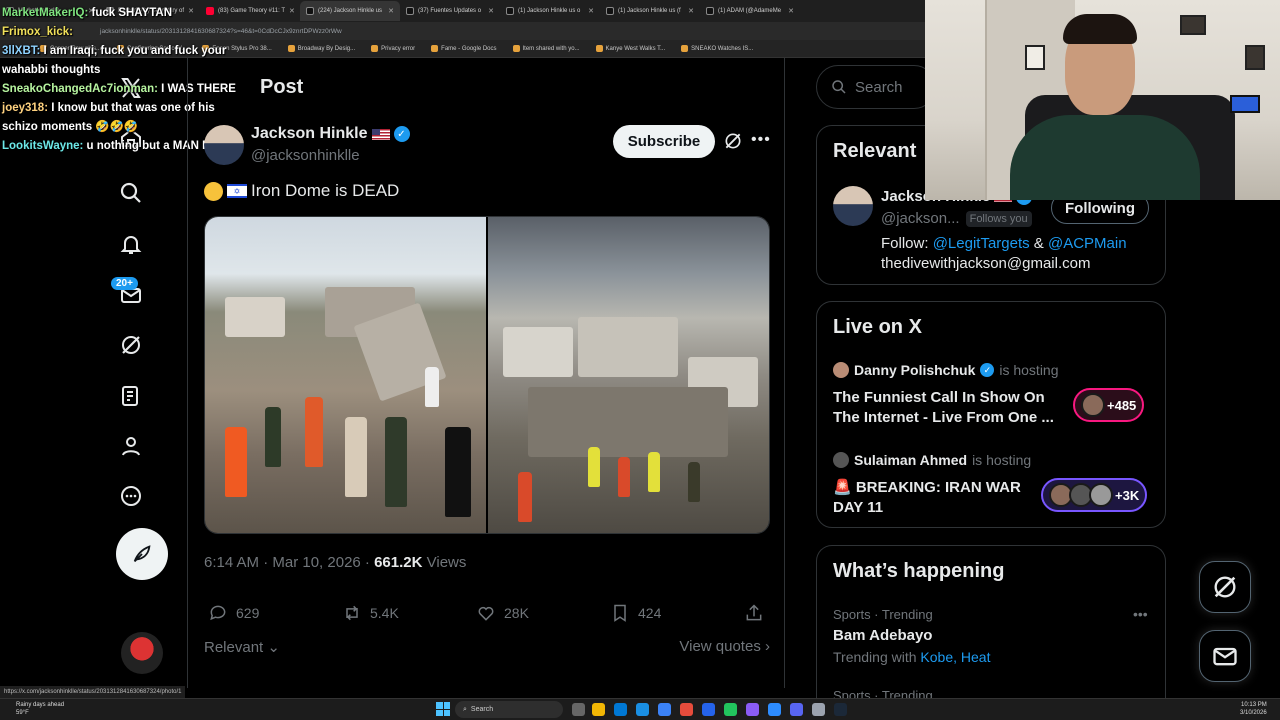 The height and width of the screenshot is (720, 1280). What do you see at coordinates (664, 141) in the screenshot?
I see `subscribe-button: Subscribe` at bounding box center [664, 141].